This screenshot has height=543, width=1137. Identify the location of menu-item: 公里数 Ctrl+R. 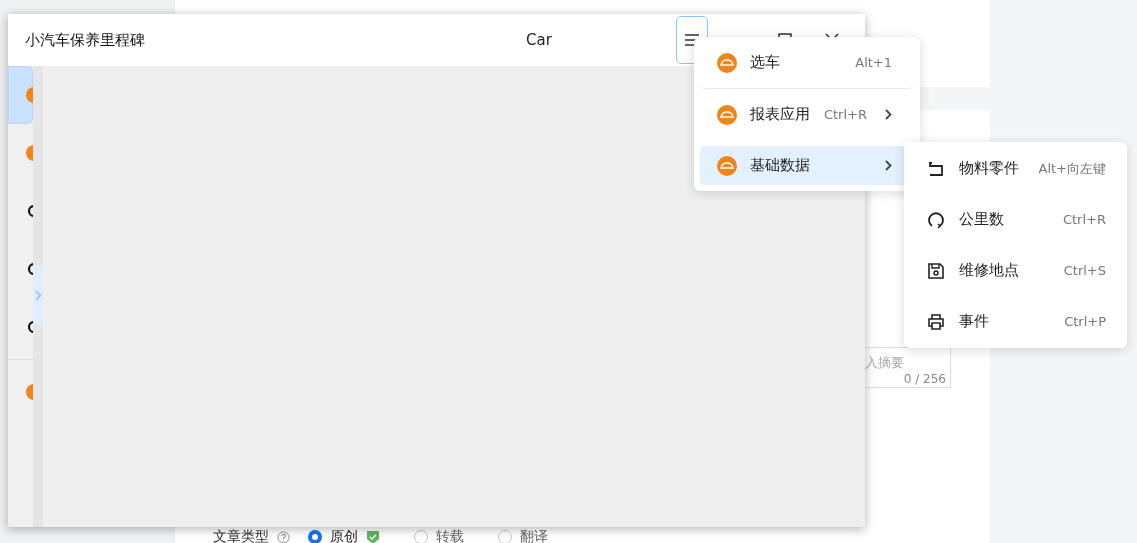
(1015, 219).